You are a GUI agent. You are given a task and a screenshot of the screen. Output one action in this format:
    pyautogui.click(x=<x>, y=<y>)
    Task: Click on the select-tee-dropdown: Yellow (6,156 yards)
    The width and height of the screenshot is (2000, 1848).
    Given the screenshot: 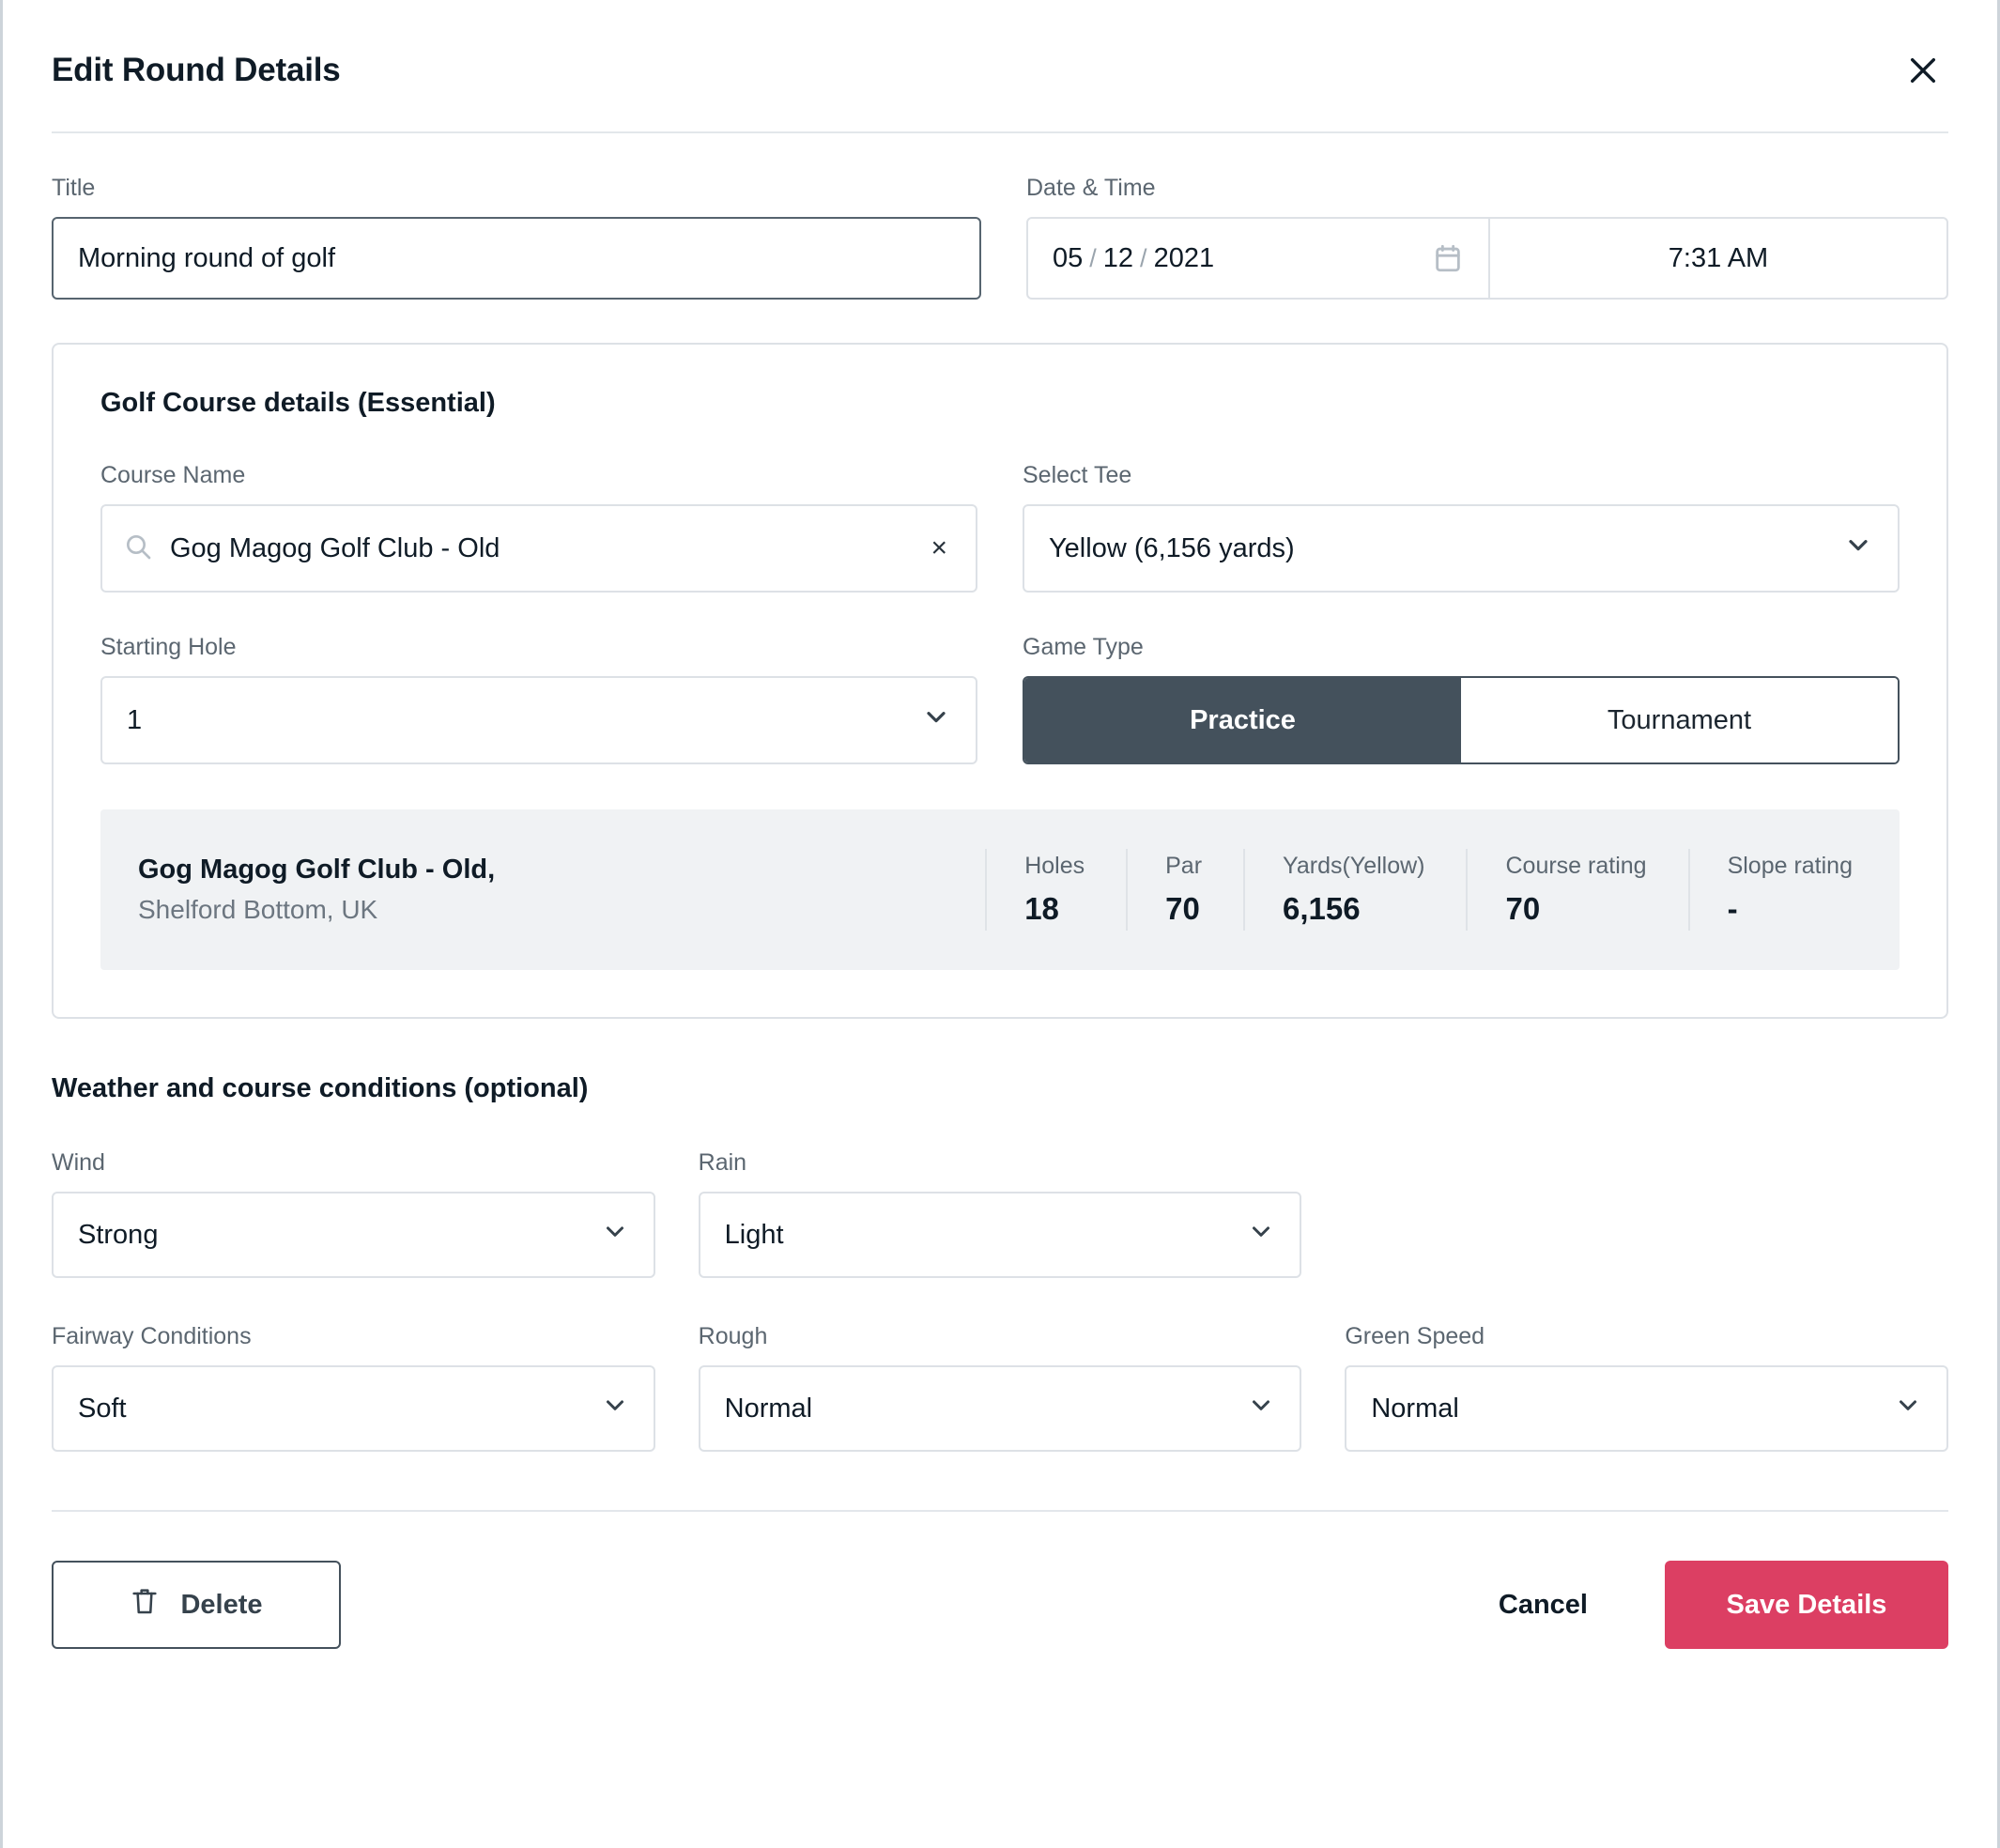 What is the action you would take?
    pyautogui.click(x=1461, y=548)
    